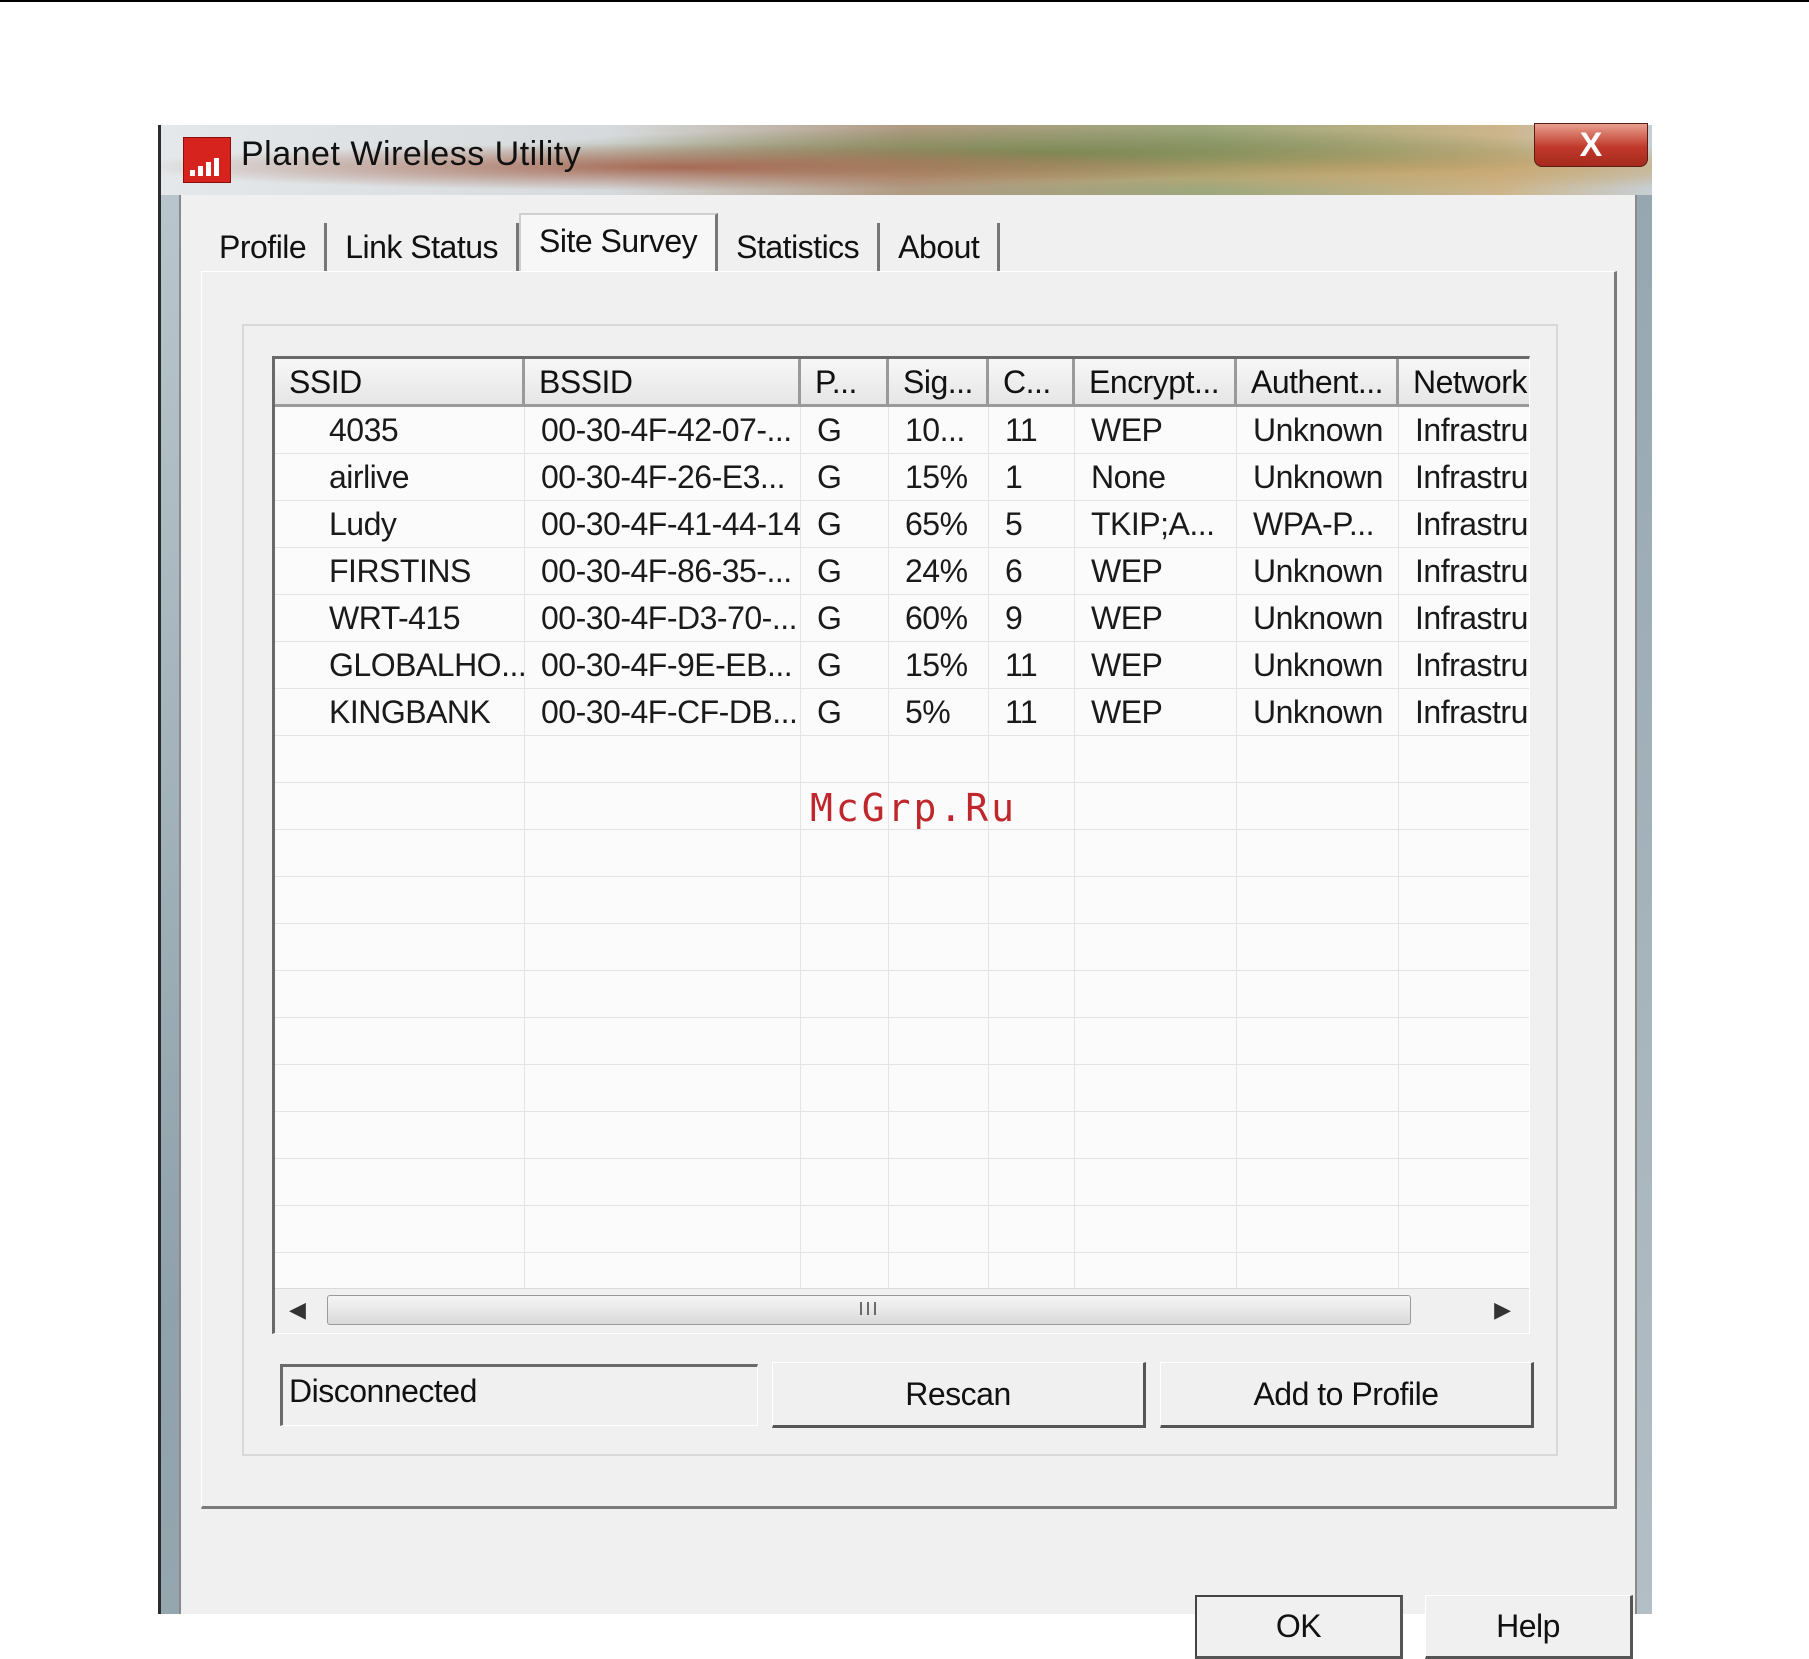 Image resolution: width=1809 pixels, height=1659 pixels. I want to click on top-rule, so click(904, 1).